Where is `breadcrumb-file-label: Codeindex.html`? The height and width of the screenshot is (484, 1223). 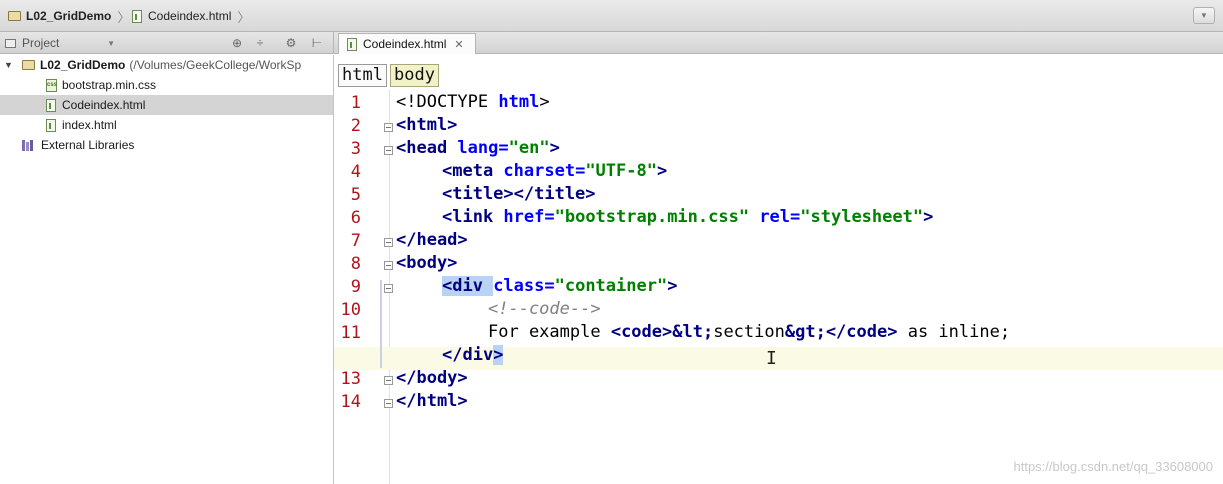
breadcrumb-file-label: Codeindex.html is located at coordinates (190, 16).